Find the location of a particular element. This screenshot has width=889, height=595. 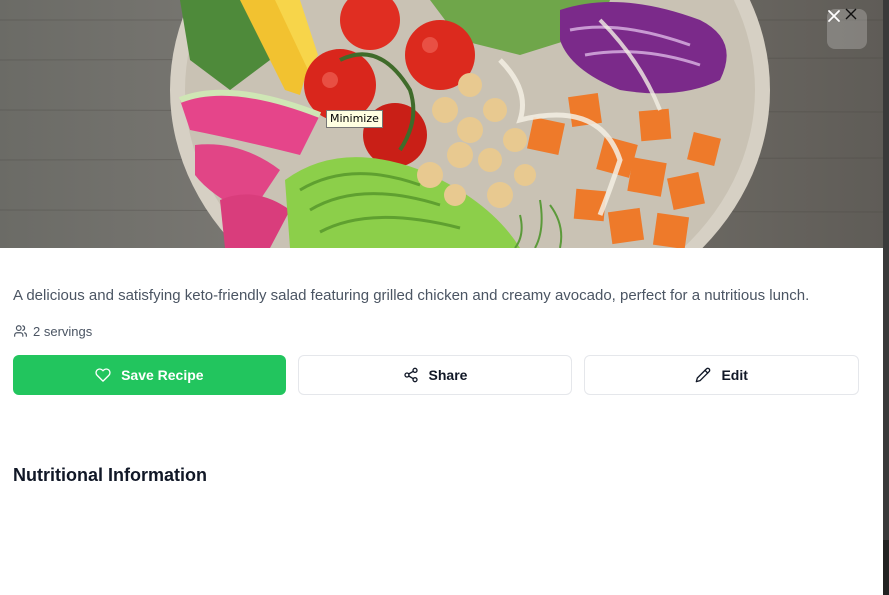

edit-button: Edit is located at coordinates (722, 375).